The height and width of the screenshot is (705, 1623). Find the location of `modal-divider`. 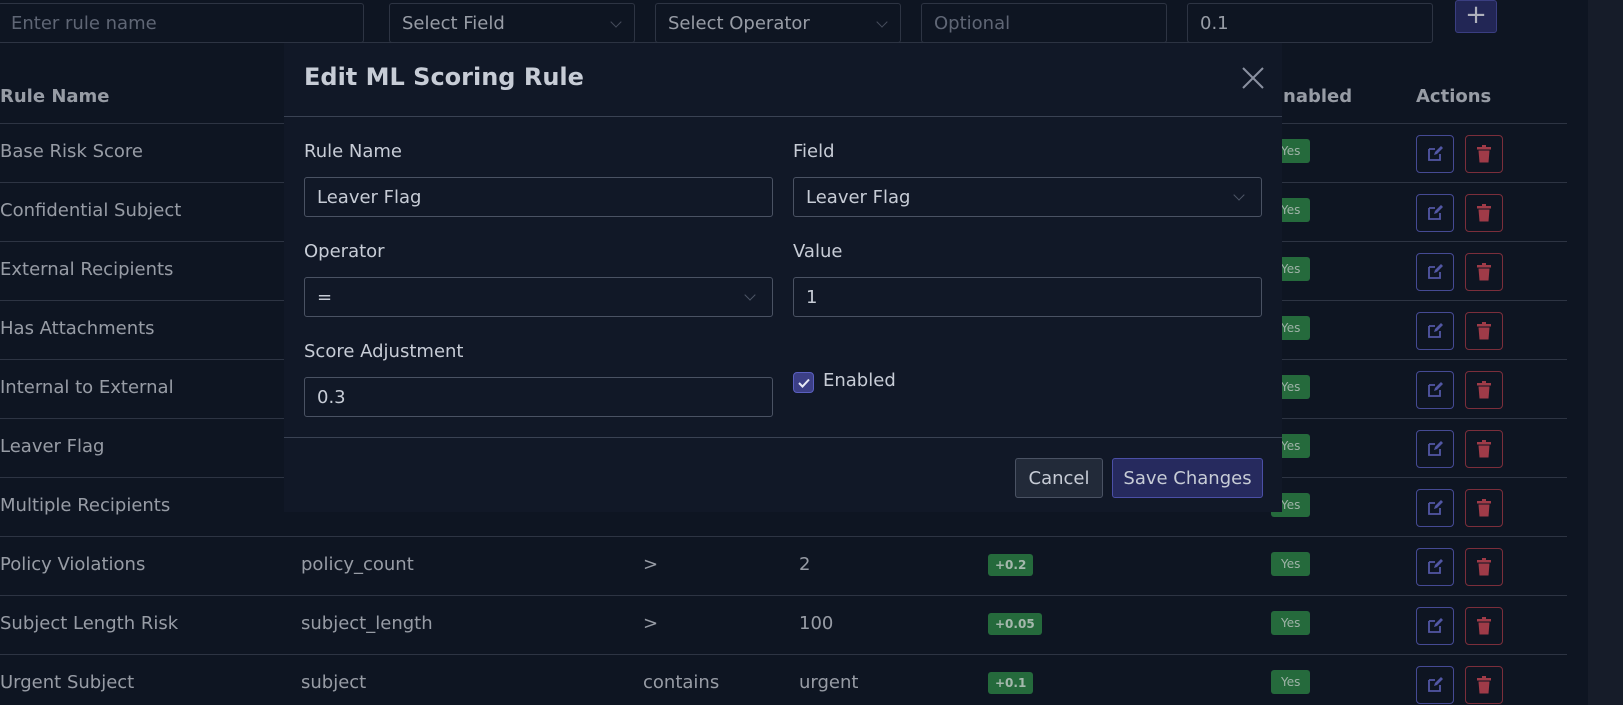

modal-divider is located at coordinates (783, 437).